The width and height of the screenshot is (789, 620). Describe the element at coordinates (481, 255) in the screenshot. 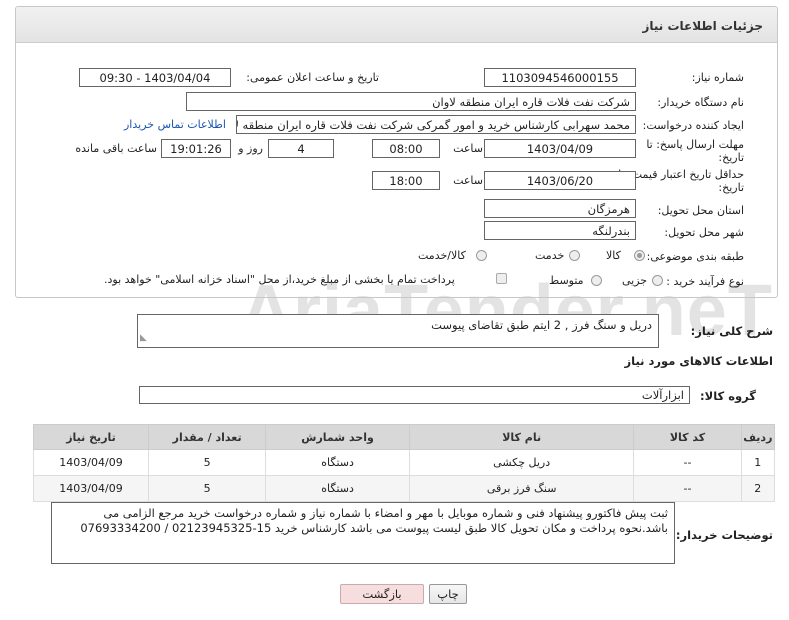

I see `category-radio-goods-service` at that location.